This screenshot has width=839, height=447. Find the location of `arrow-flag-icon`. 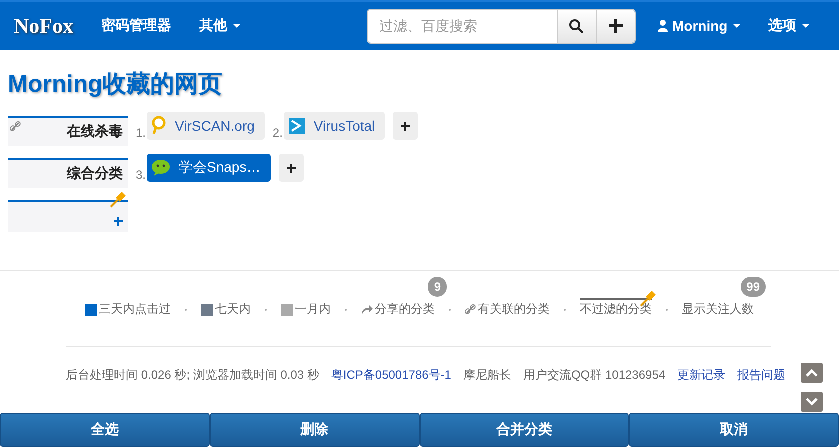

arrow-flag-icon is located at coordinates (297, 126).